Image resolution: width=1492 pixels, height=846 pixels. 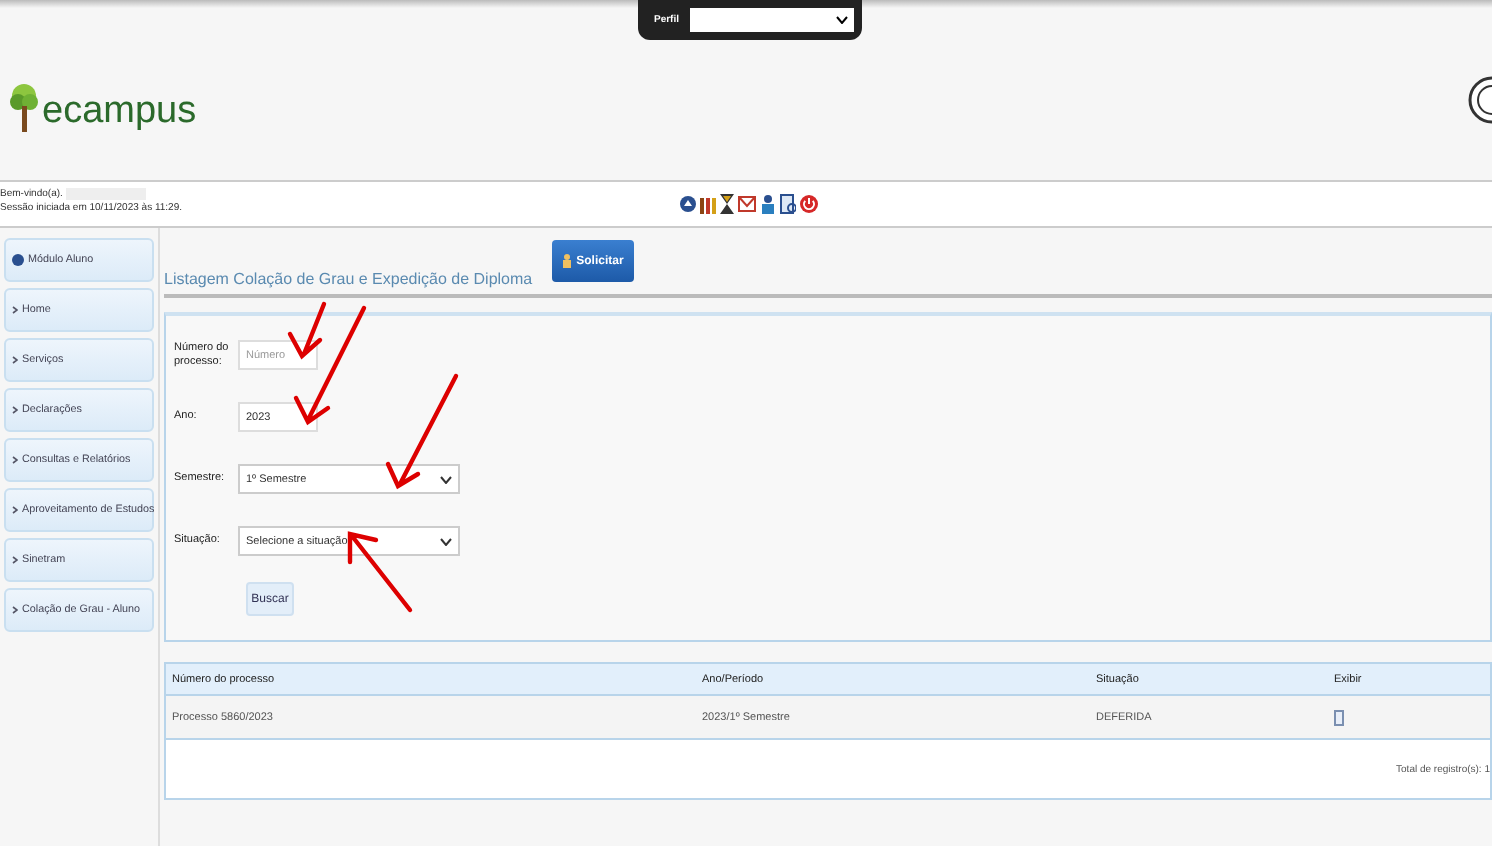 I want to click on power-icon, so click(x=809, y=204).